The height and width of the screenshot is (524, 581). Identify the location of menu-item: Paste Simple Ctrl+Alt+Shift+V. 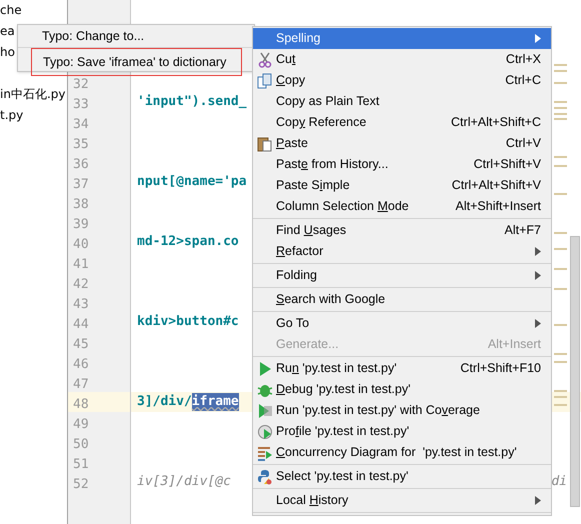
(402, 185).